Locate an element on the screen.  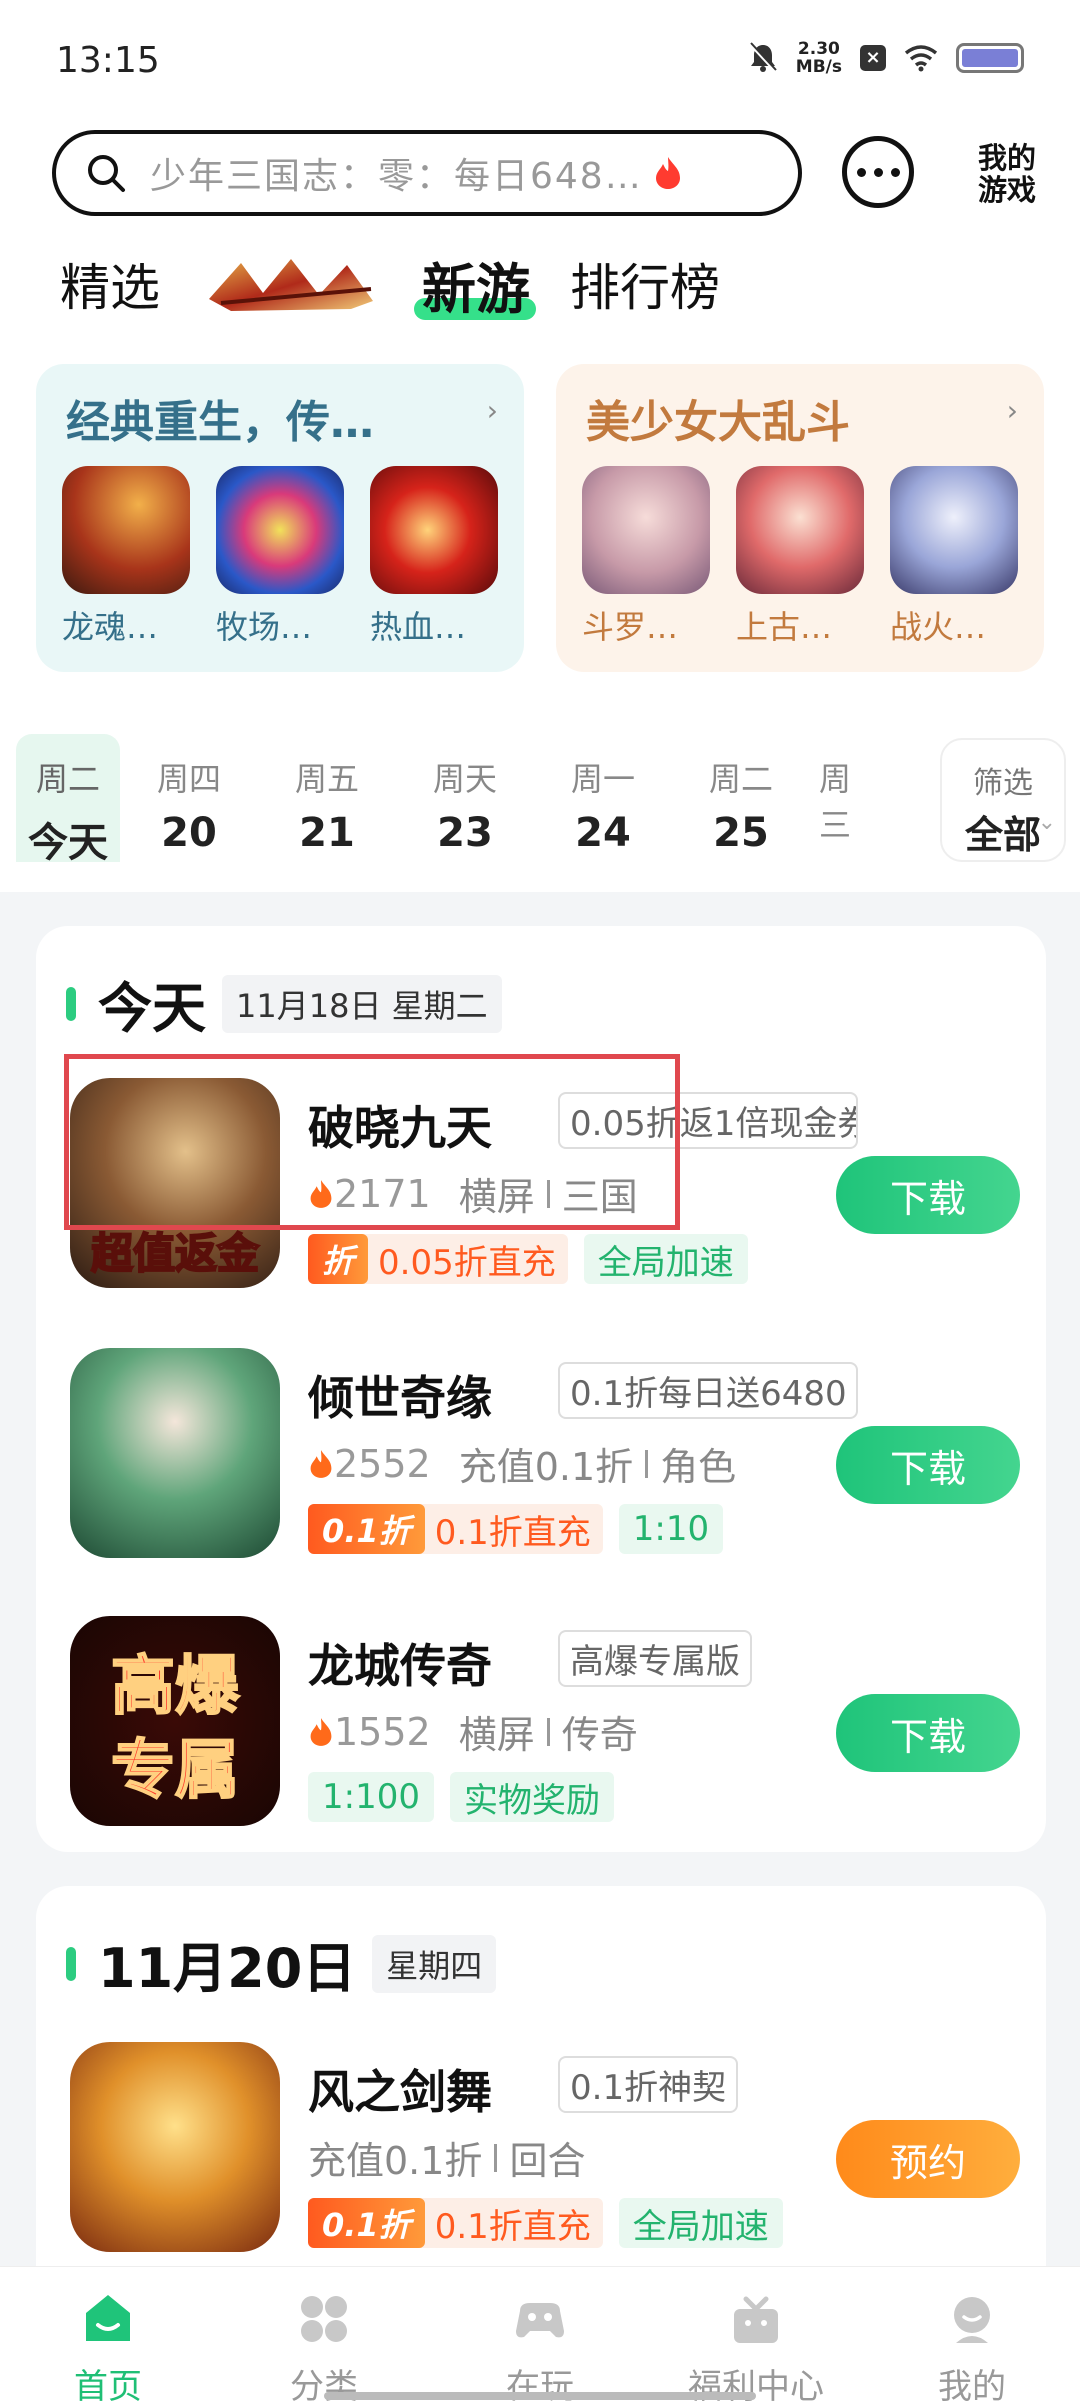
game-genre: 传奇 is located at coordinates (599, 1735).